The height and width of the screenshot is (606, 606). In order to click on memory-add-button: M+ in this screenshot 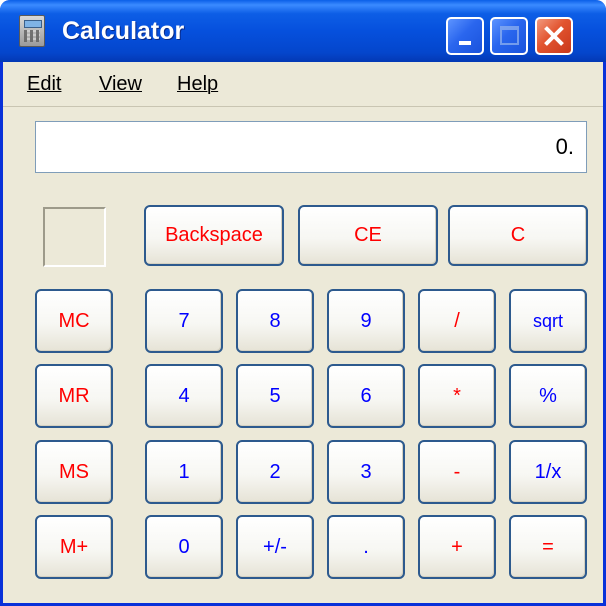, I will do `click(74, 547)`.